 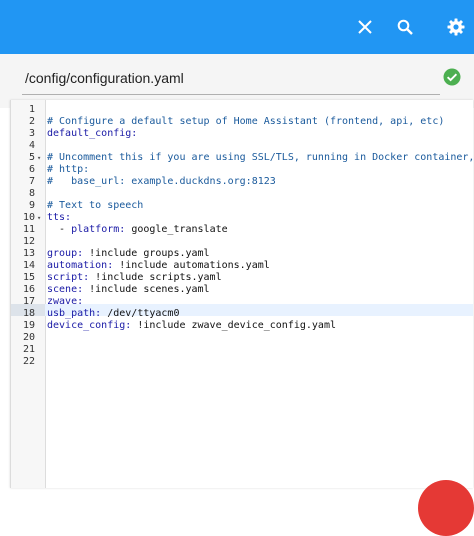 I want to click on line-number: 20, so click(x=28, y=337).